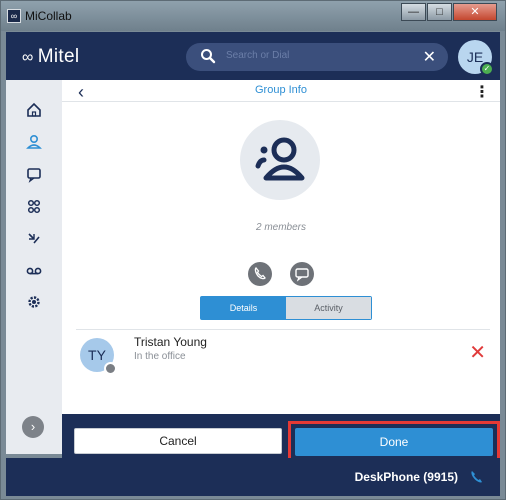 The image size is (506, 504). Describe the element at coordinates (482, 92) in the screenshot. I see `more-options-icon: ⋮` at that location.